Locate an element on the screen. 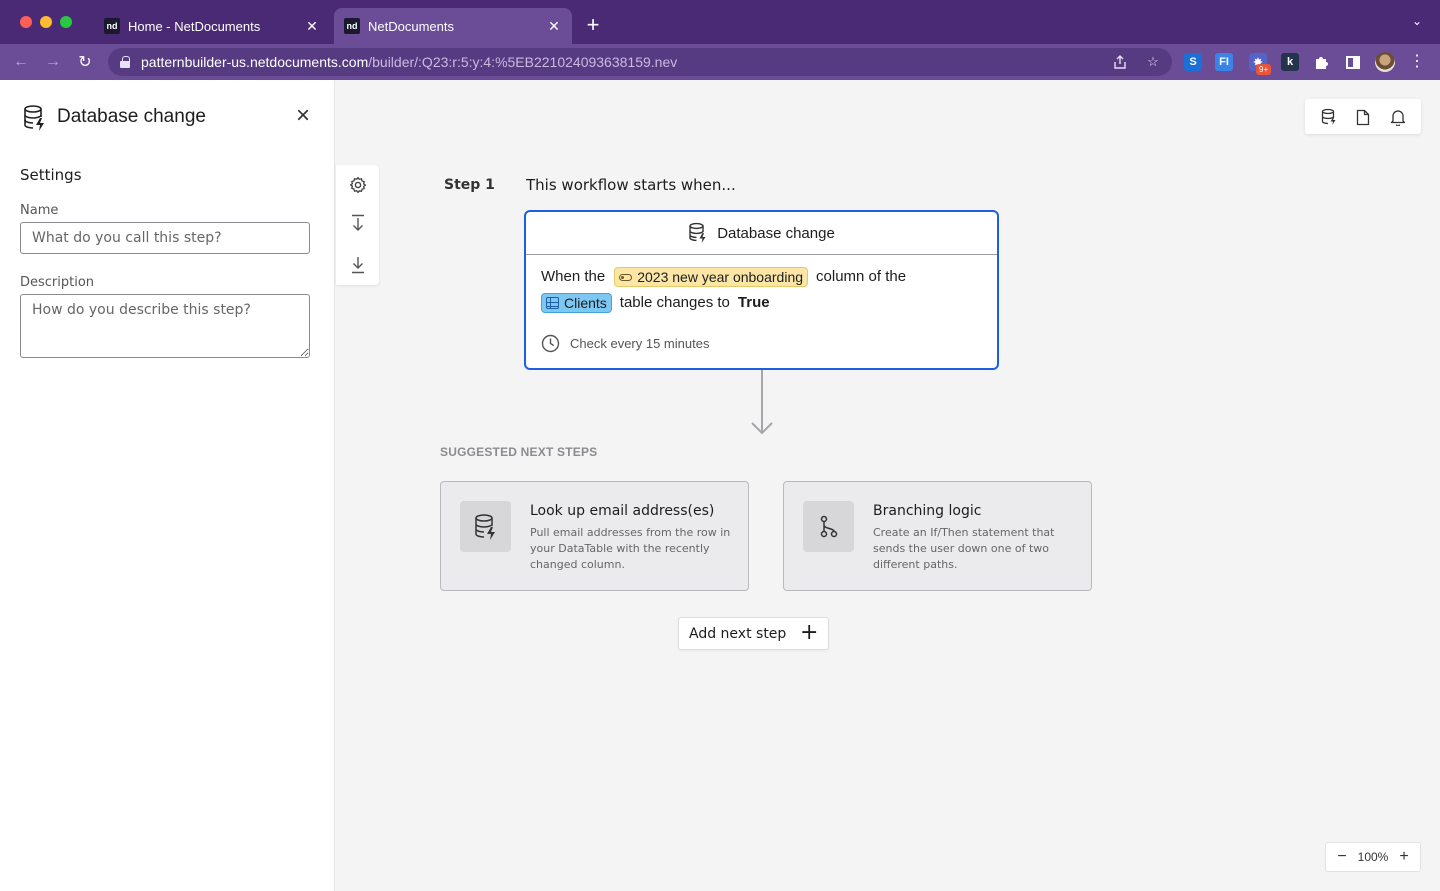 Image resolution: width=1440 pixels, height=891 pixels. close-window-button is located at coordinates (26, 22).